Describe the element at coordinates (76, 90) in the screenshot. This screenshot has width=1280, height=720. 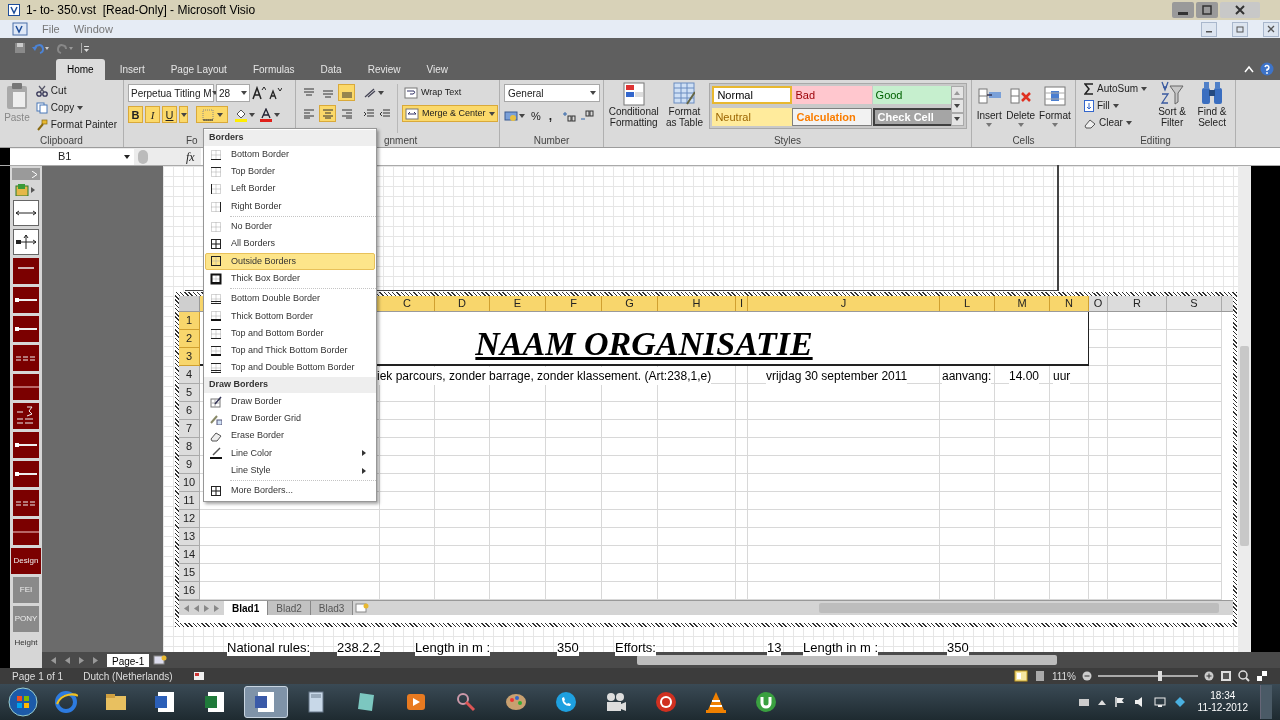
I see `cut-button: Cut` at that location.